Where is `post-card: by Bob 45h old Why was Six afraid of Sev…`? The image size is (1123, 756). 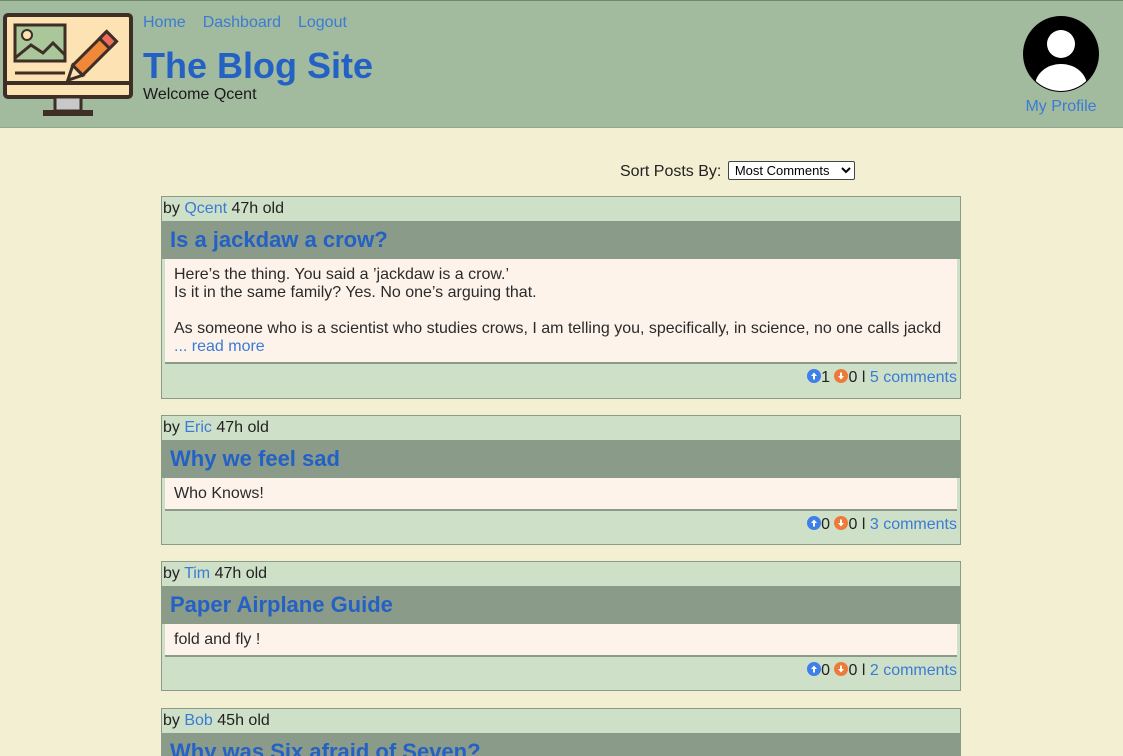 post-card: by Bob 45h old Why was Six afraid of Sev… is located at coordinates (561, 732).